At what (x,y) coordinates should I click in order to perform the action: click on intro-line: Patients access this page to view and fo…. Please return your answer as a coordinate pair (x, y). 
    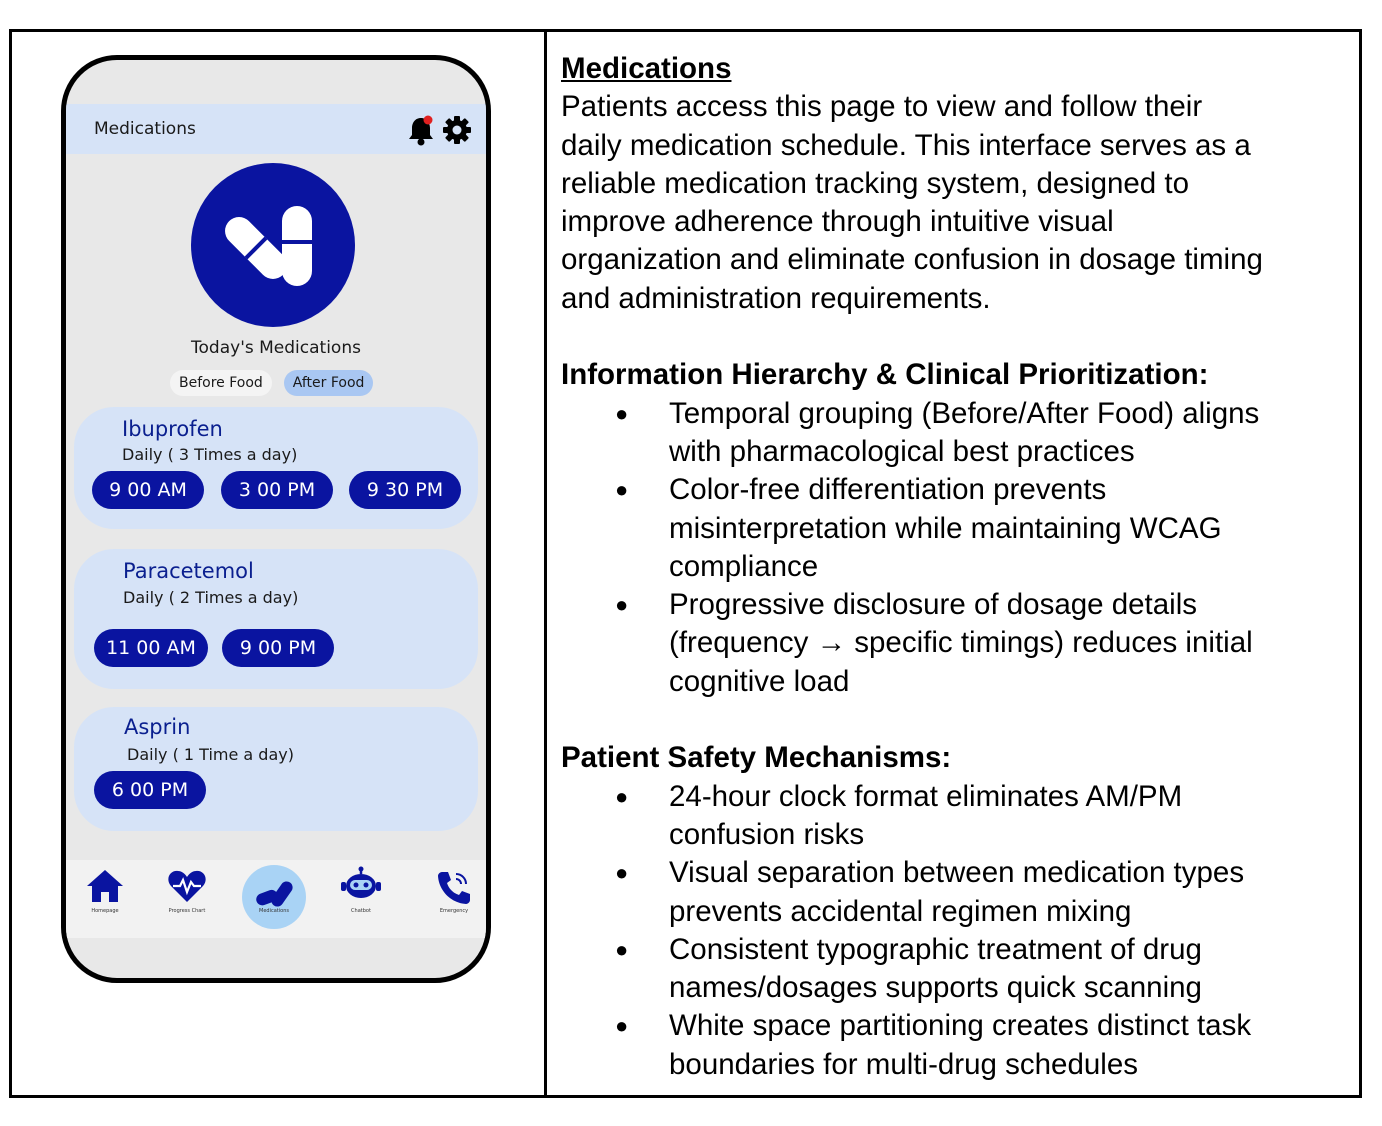
    Looking at the image, I should click on (882, 107).